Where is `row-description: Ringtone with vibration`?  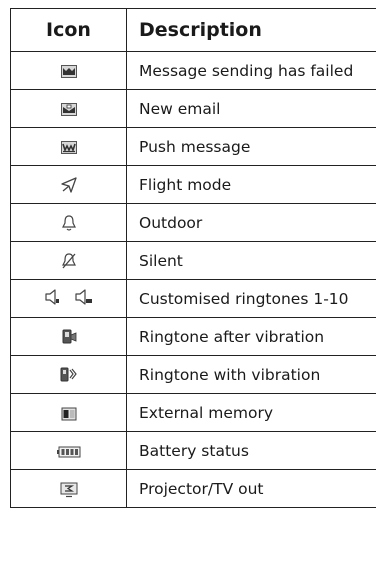
row-description: Ringtone with vibration is located at coordinates (251, 374).